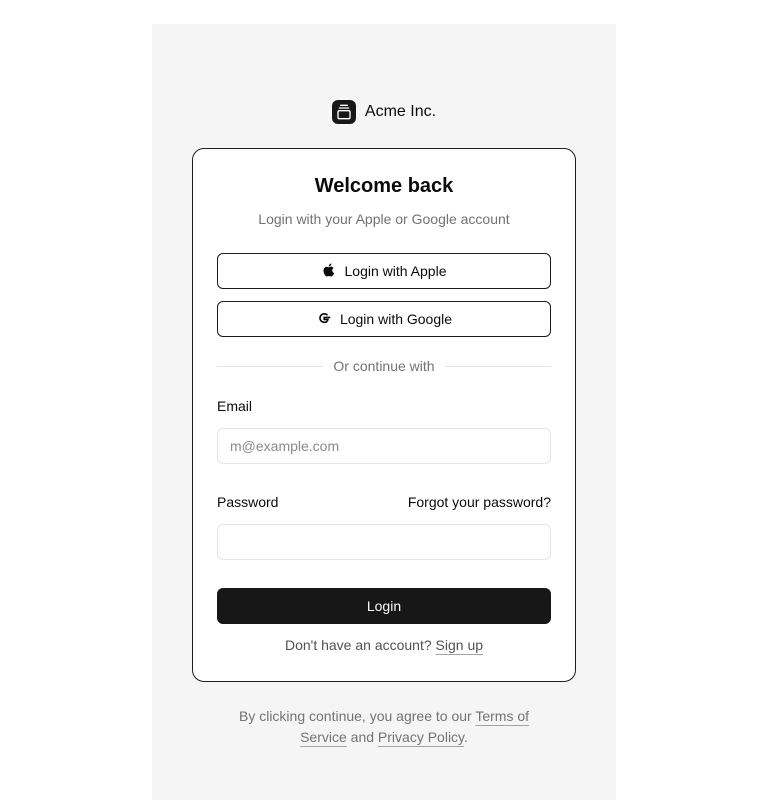  Describe the element at coordinates (396, 319) in the screenshot. I see `google-button-label: Login with Google` at that location.